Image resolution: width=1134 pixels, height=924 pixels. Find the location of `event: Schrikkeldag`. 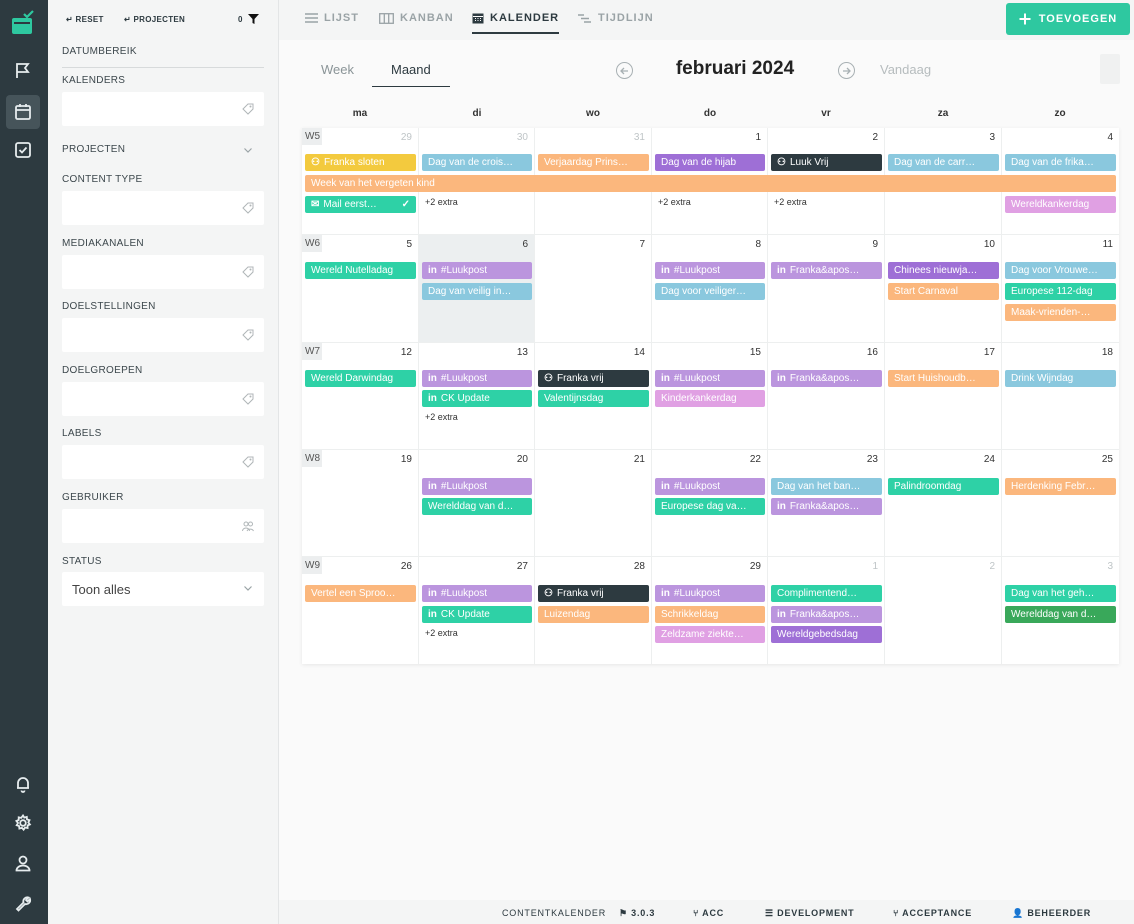

event: Schrikkeldag is located at coordinates (710, 614).